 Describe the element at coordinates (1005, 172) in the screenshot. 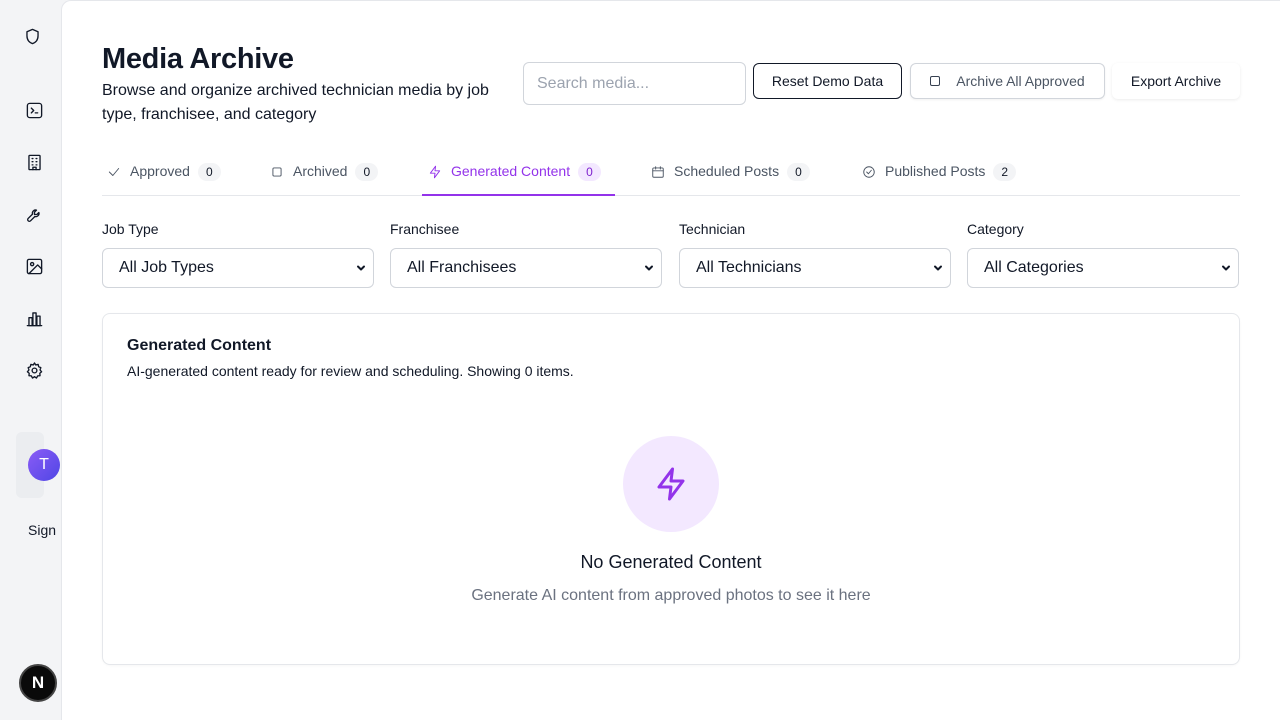

I see `tab-count-badge: 2` at that location.